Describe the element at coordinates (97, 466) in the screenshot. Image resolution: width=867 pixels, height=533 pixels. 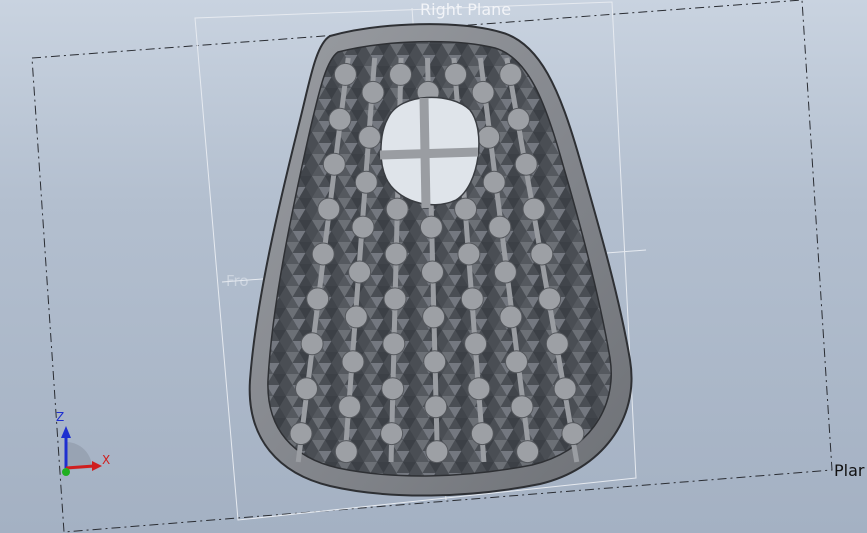
I see `x-axis-arrow-icon` at that location.